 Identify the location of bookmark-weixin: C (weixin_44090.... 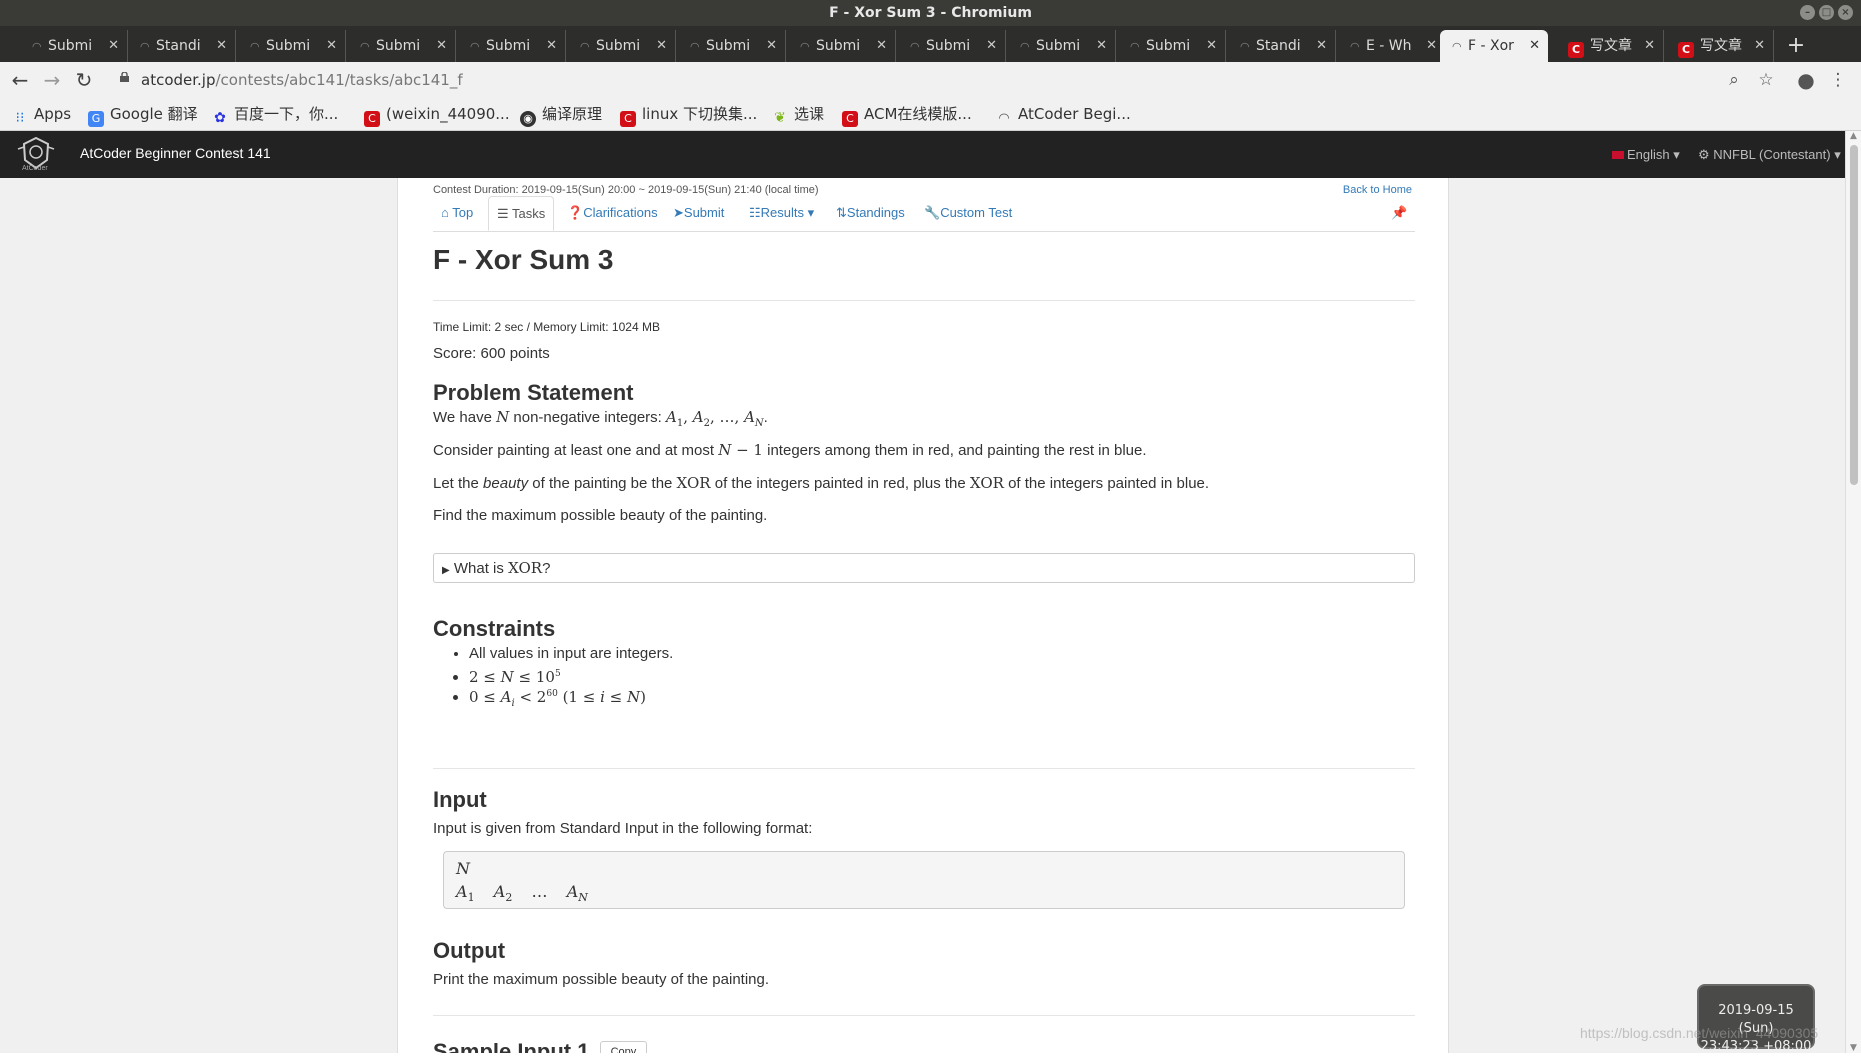
(437, 114).